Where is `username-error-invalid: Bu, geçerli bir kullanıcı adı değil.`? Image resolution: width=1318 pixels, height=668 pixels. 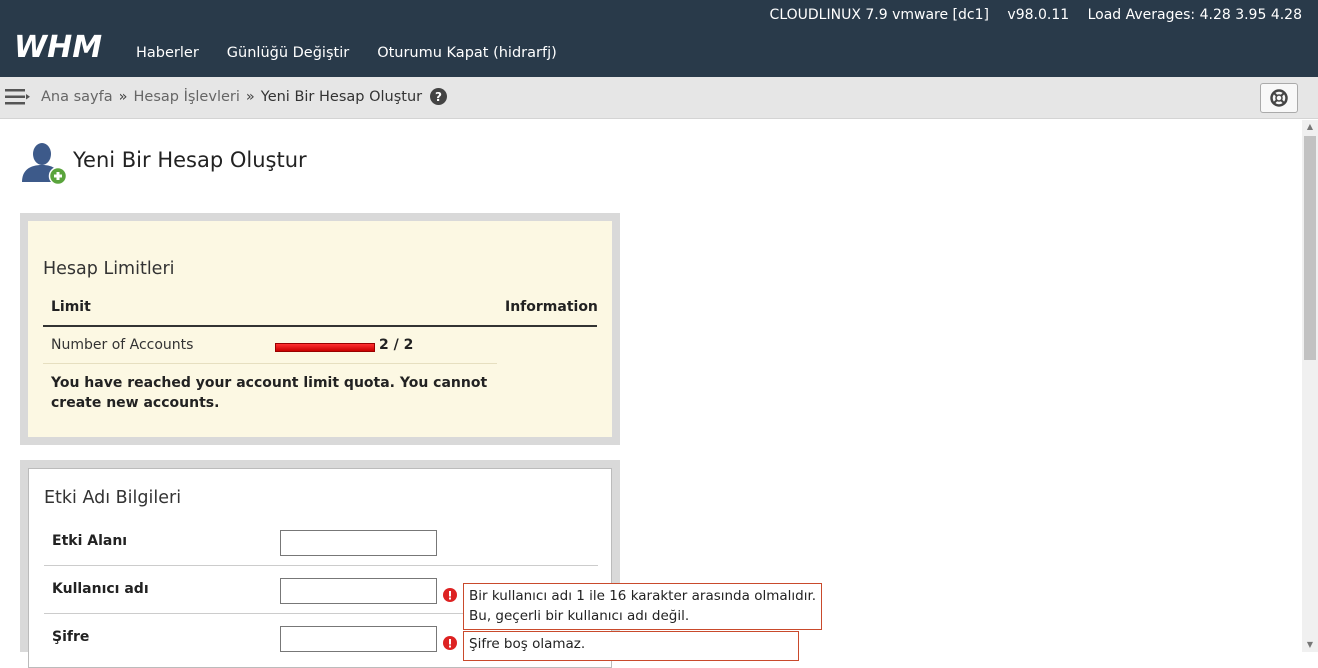
username-error-invalid: Bu, geçerli bir kullanıcı adı değil. is located at coordinates (579, 616).